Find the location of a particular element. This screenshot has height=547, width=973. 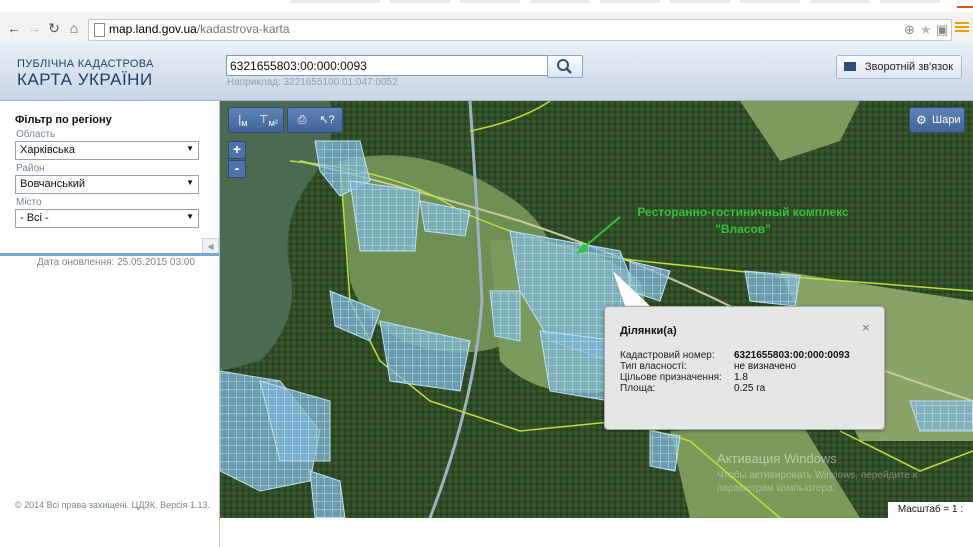

reload-icon: ↻ is located at coordinates (54, 28).